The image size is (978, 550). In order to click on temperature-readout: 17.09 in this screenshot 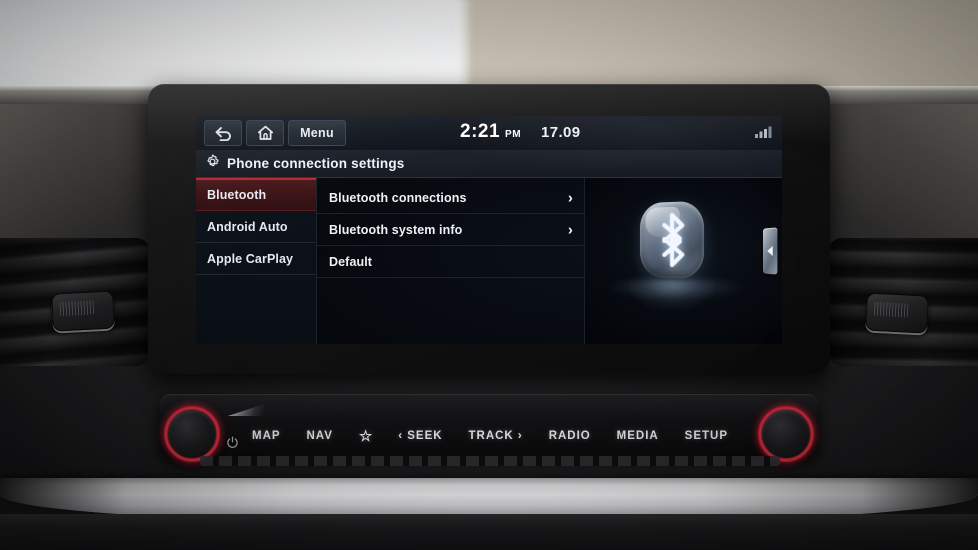, I will do `click(561, 132)`.